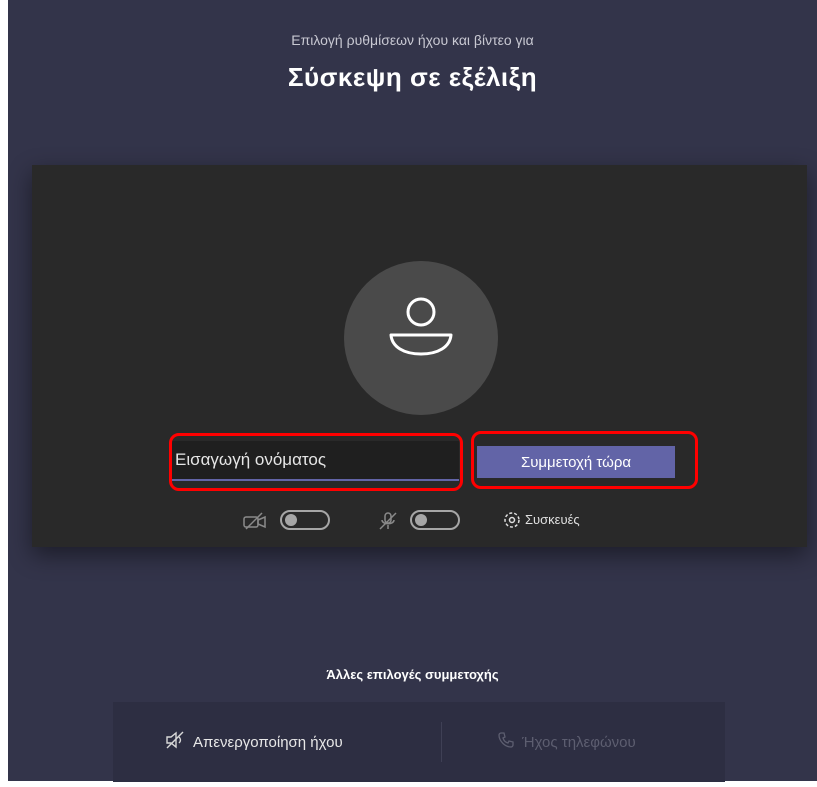  What do you see at coordinates (552, 519) in the screenshot?
I see `devices-button: Συσκευές` at bounding box center [552, 519].